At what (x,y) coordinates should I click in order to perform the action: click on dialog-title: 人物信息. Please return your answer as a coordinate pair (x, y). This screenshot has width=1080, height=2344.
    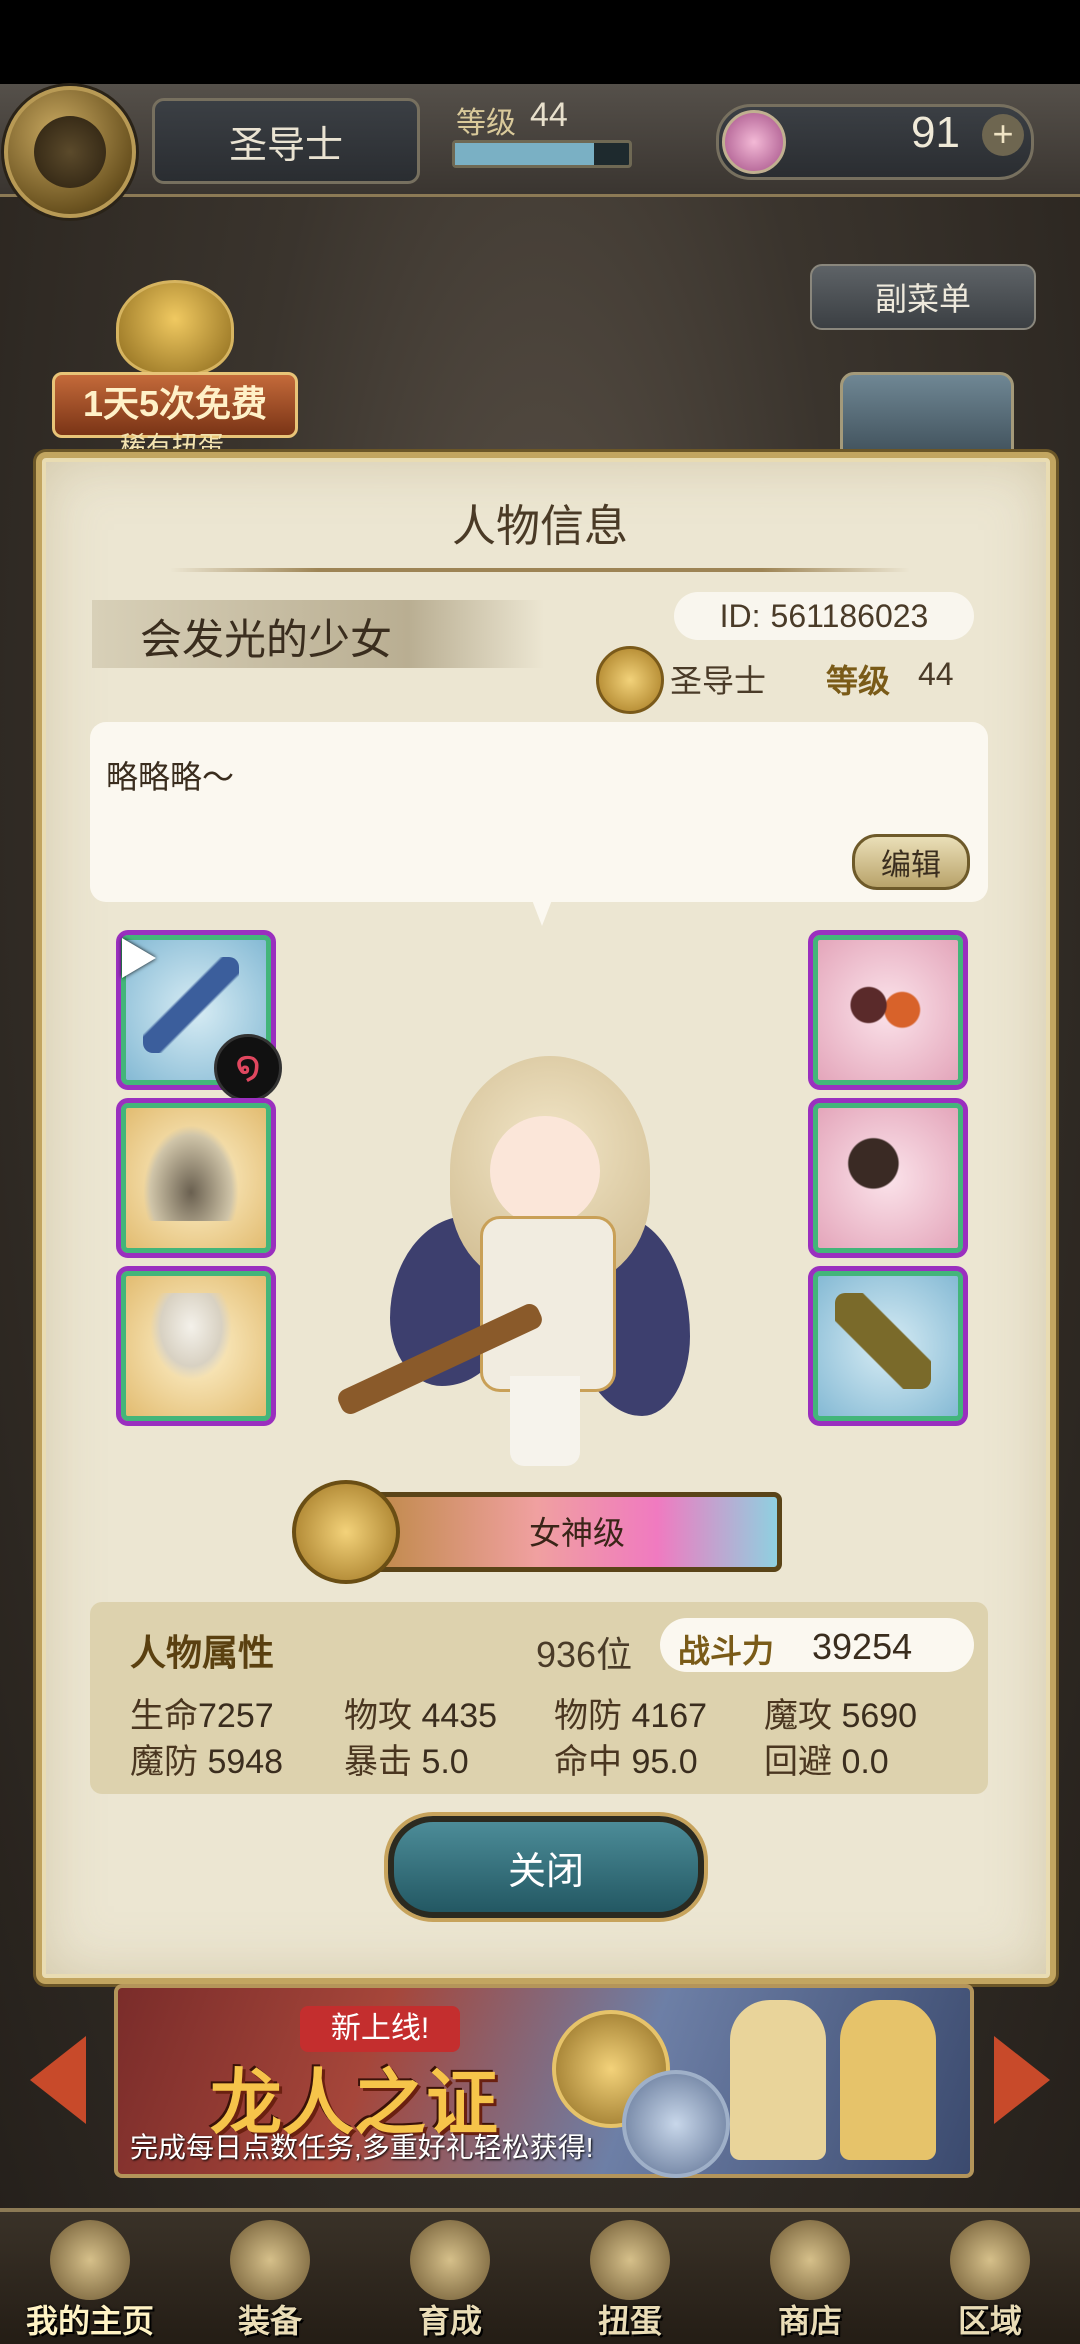
    Looking at the image, I should click on (540, 526).